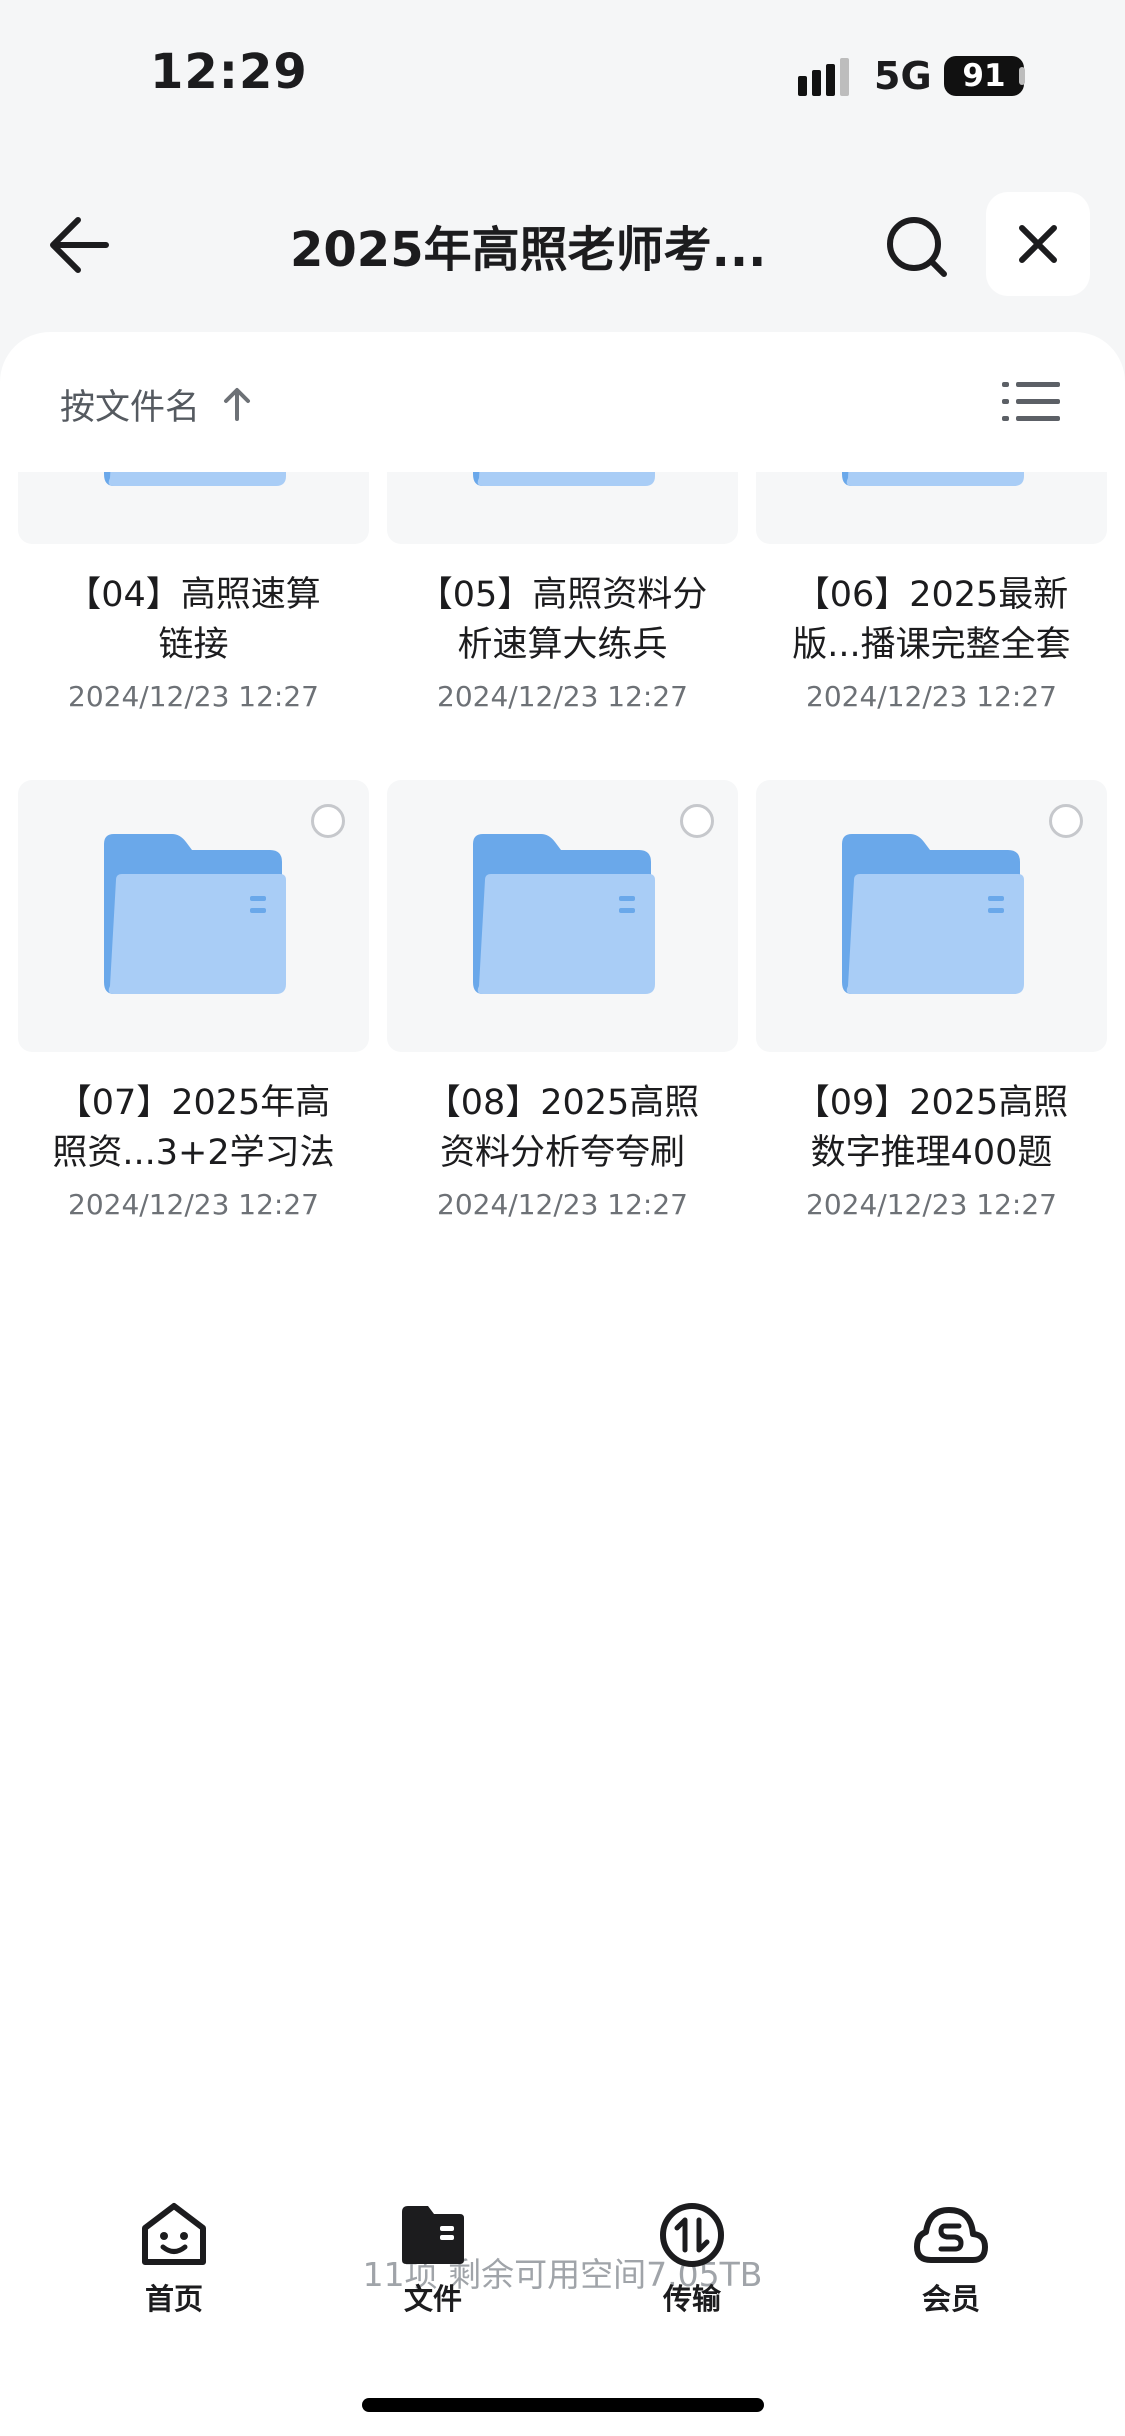 The width and height of the screenshot is (1125, 2436). I want to click on tab-home: 首页, so click(174, 2262).